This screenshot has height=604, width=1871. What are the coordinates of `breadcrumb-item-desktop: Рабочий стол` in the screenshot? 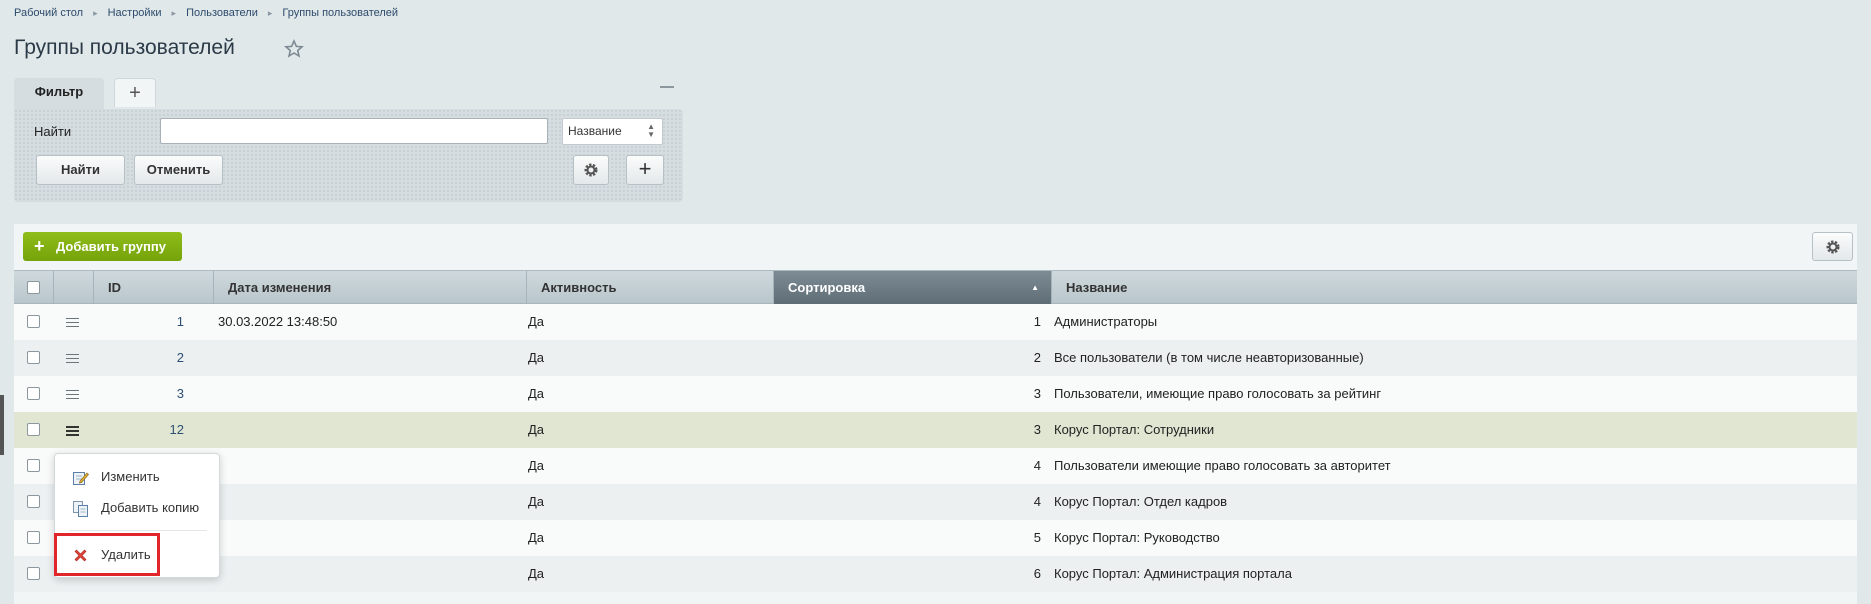 It's located at (48, 13).